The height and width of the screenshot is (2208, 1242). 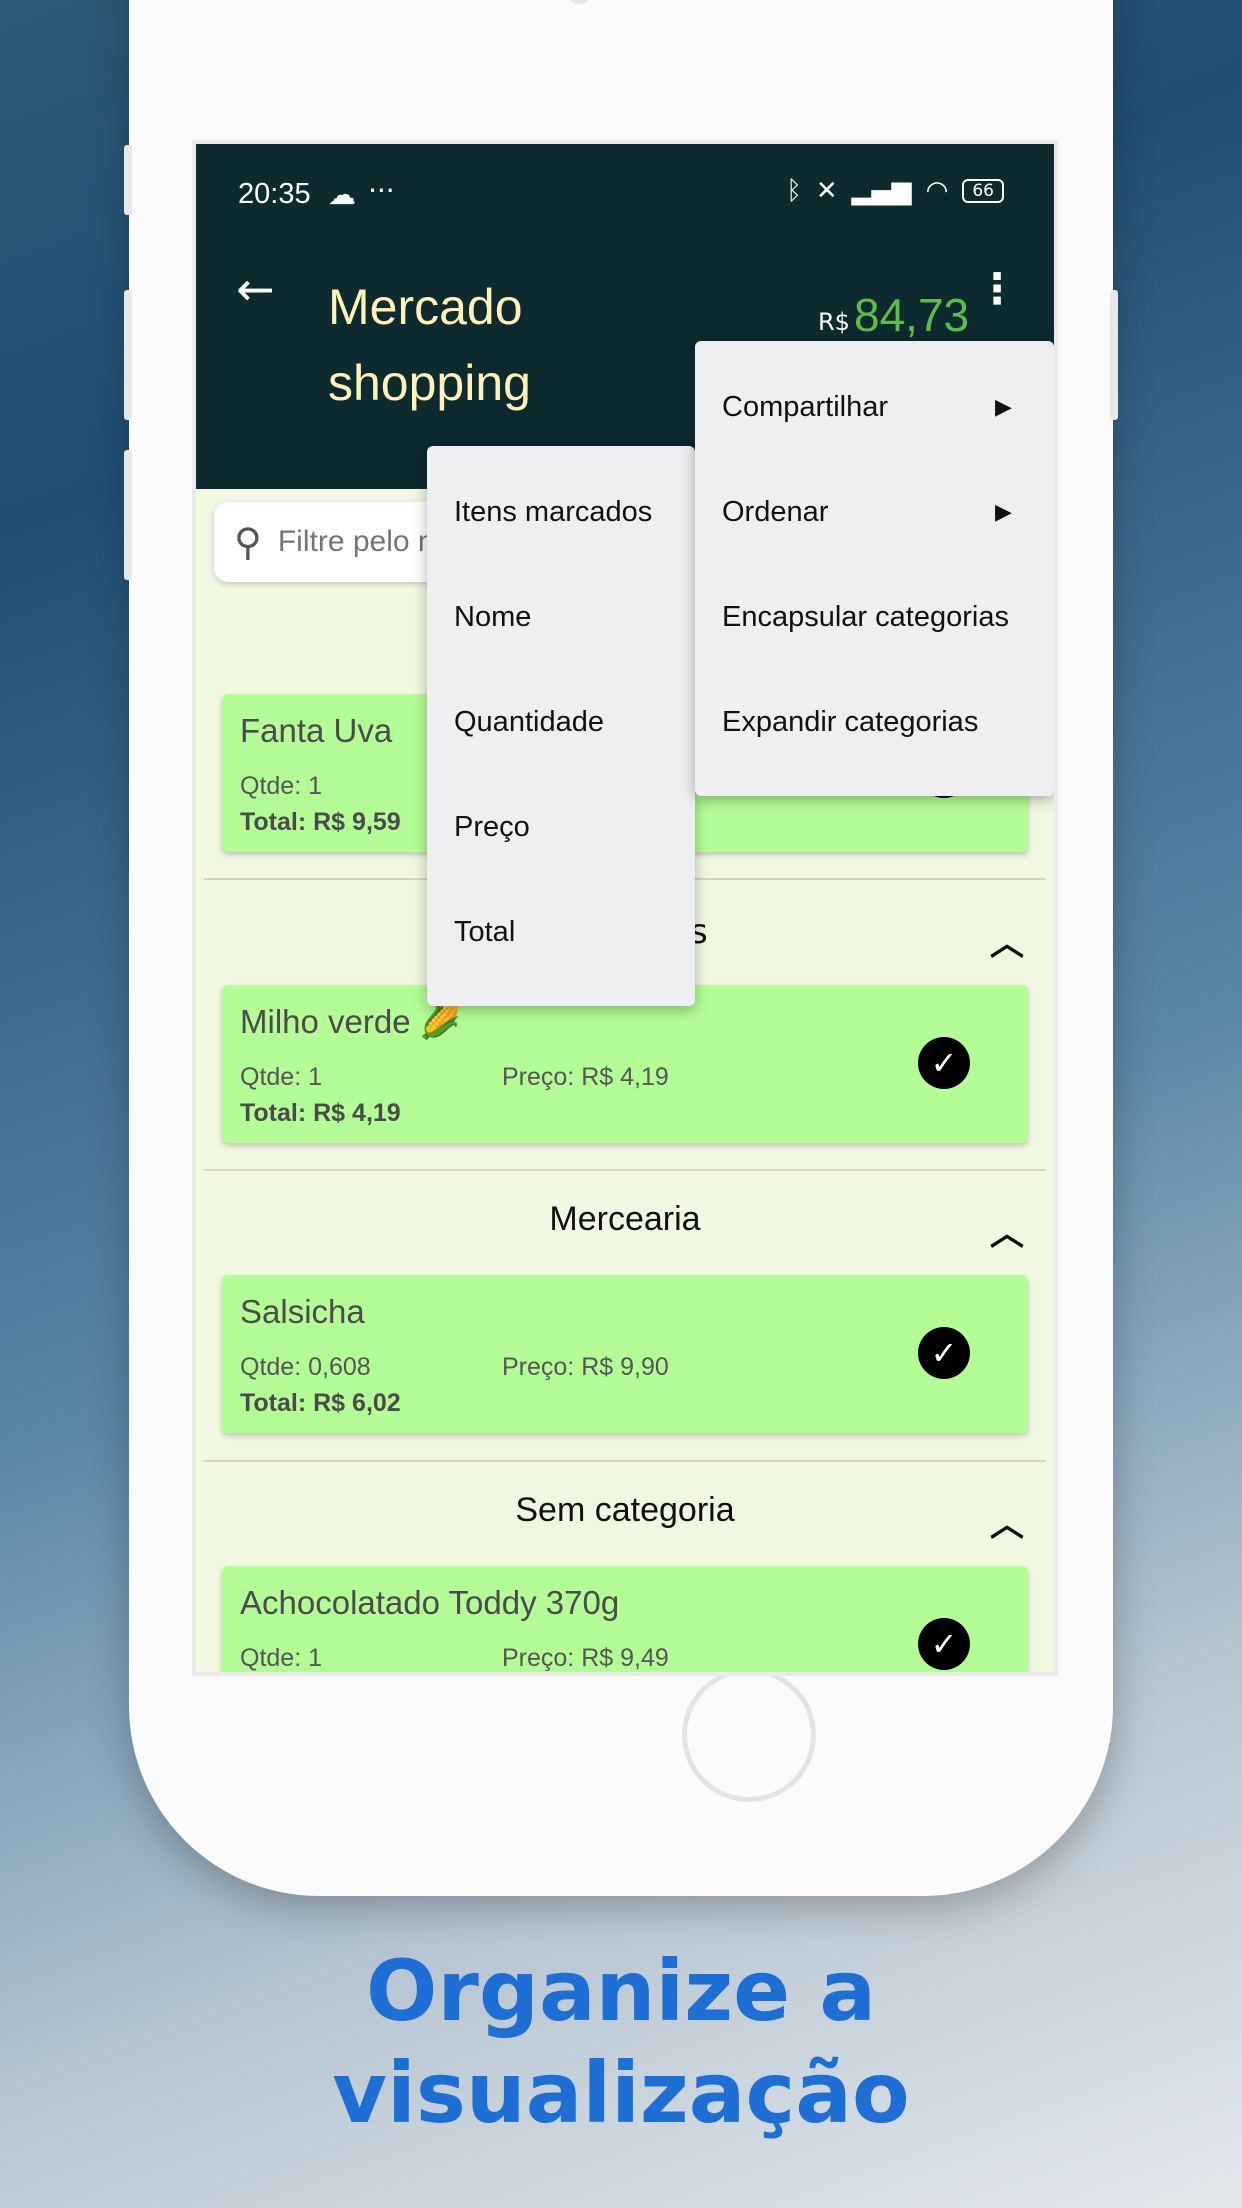 What do you see at coordinates (320, 1113) in the screenshot?
I see `item-total: Total: R$ 4,19` at bounding box center [320, 1113].